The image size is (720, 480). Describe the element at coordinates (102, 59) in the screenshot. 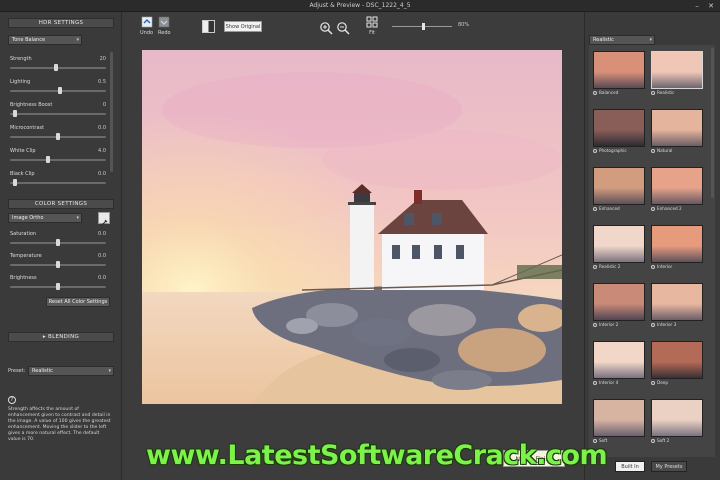

I see `slider-value: 20` at that location.